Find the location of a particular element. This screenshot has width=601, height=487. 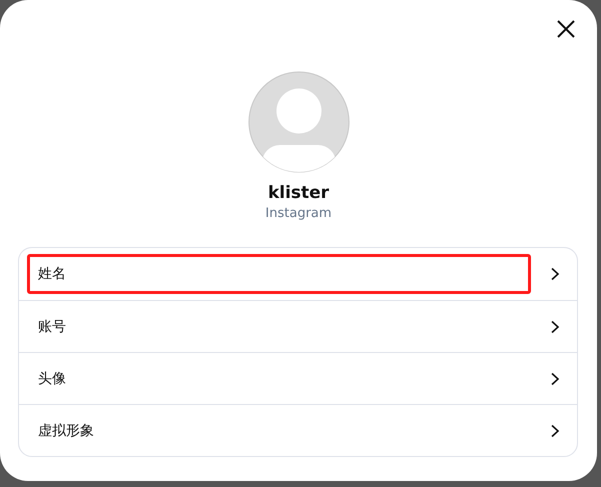

menu-item: 账号 is located at coordinates (279, 326).